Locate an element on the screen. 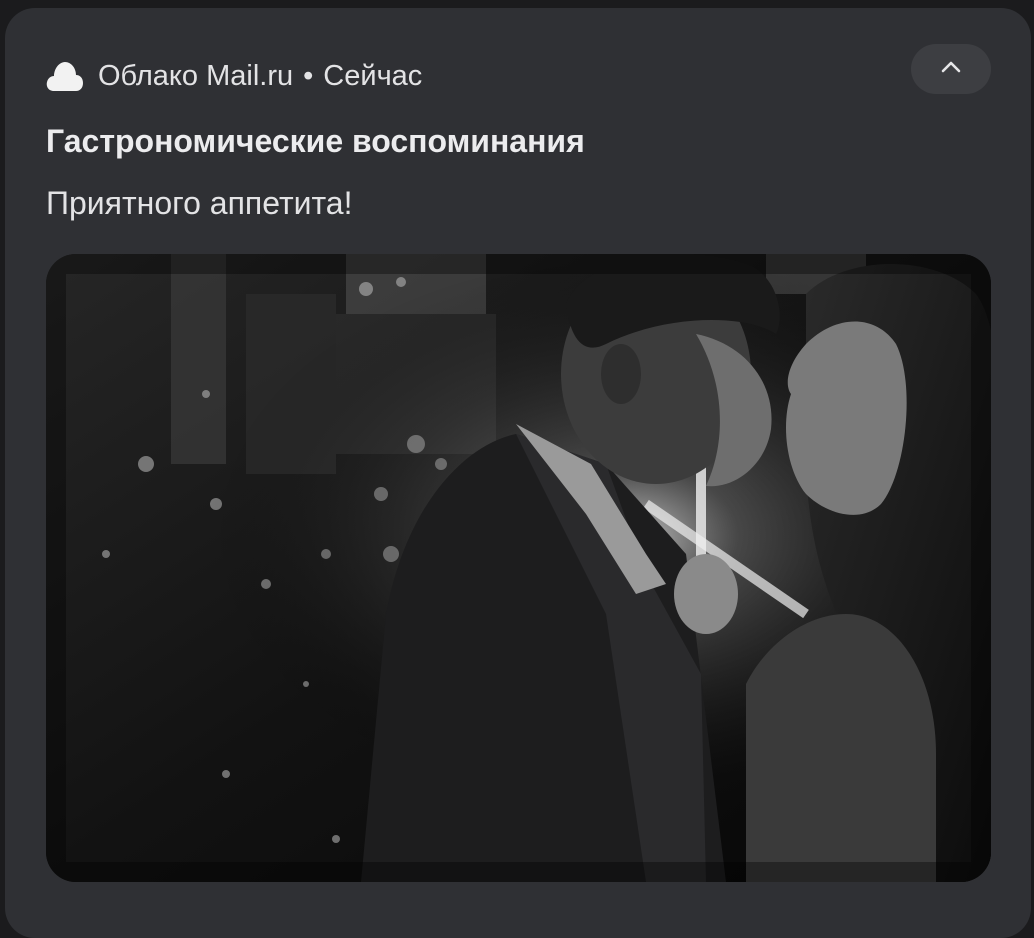  timestamp: Сейчас is located at coordinates (373, 76).